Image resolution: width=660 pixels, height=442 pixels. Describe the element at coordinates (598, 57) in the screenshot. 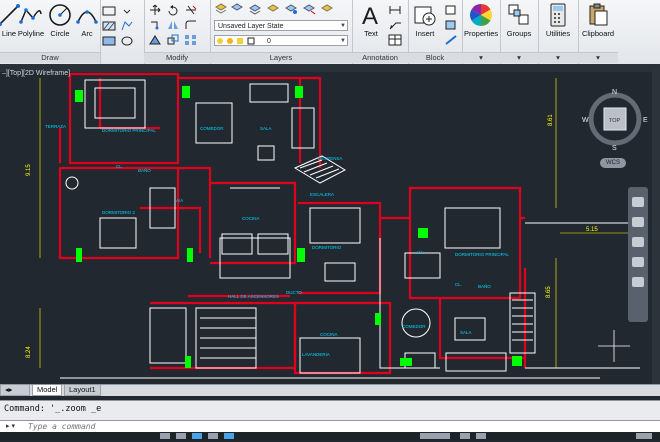

I see `clipboard-dropdown: ▾` at that location.